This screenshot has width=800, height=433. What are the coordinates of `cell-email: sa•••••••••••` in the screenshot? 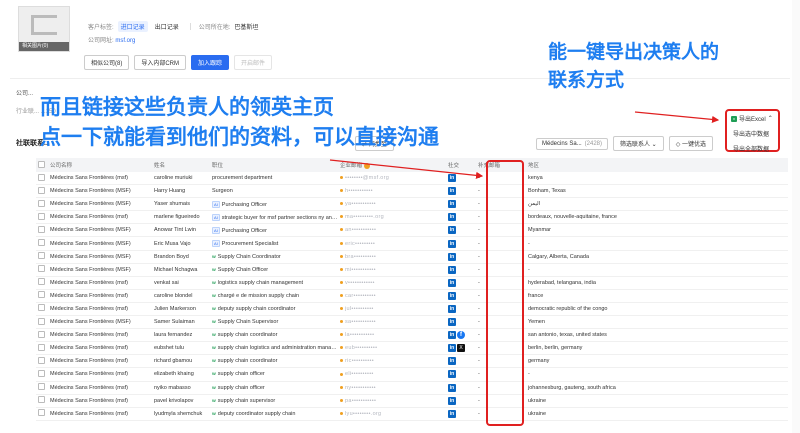 It's located at (392, 322).